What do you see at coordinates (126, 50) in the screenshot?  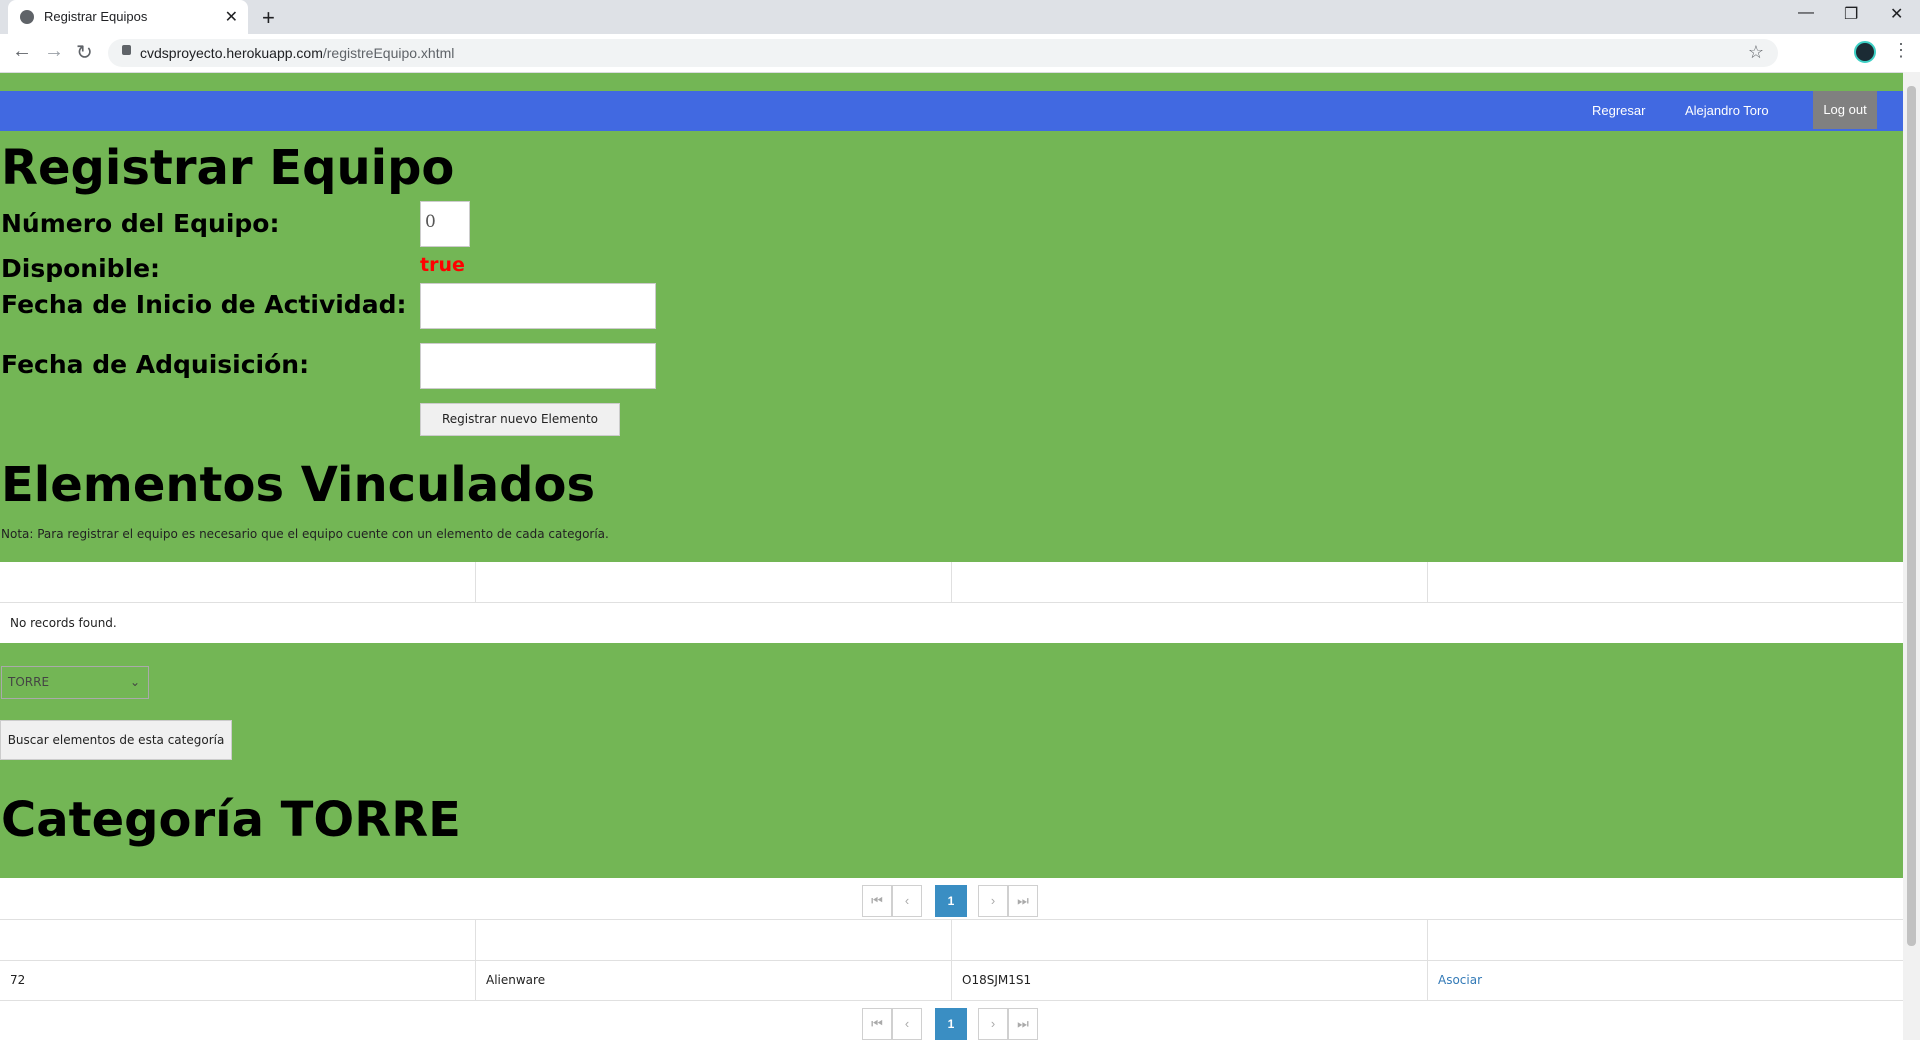 I see `lock-icon` at bounding box center [126, 50].